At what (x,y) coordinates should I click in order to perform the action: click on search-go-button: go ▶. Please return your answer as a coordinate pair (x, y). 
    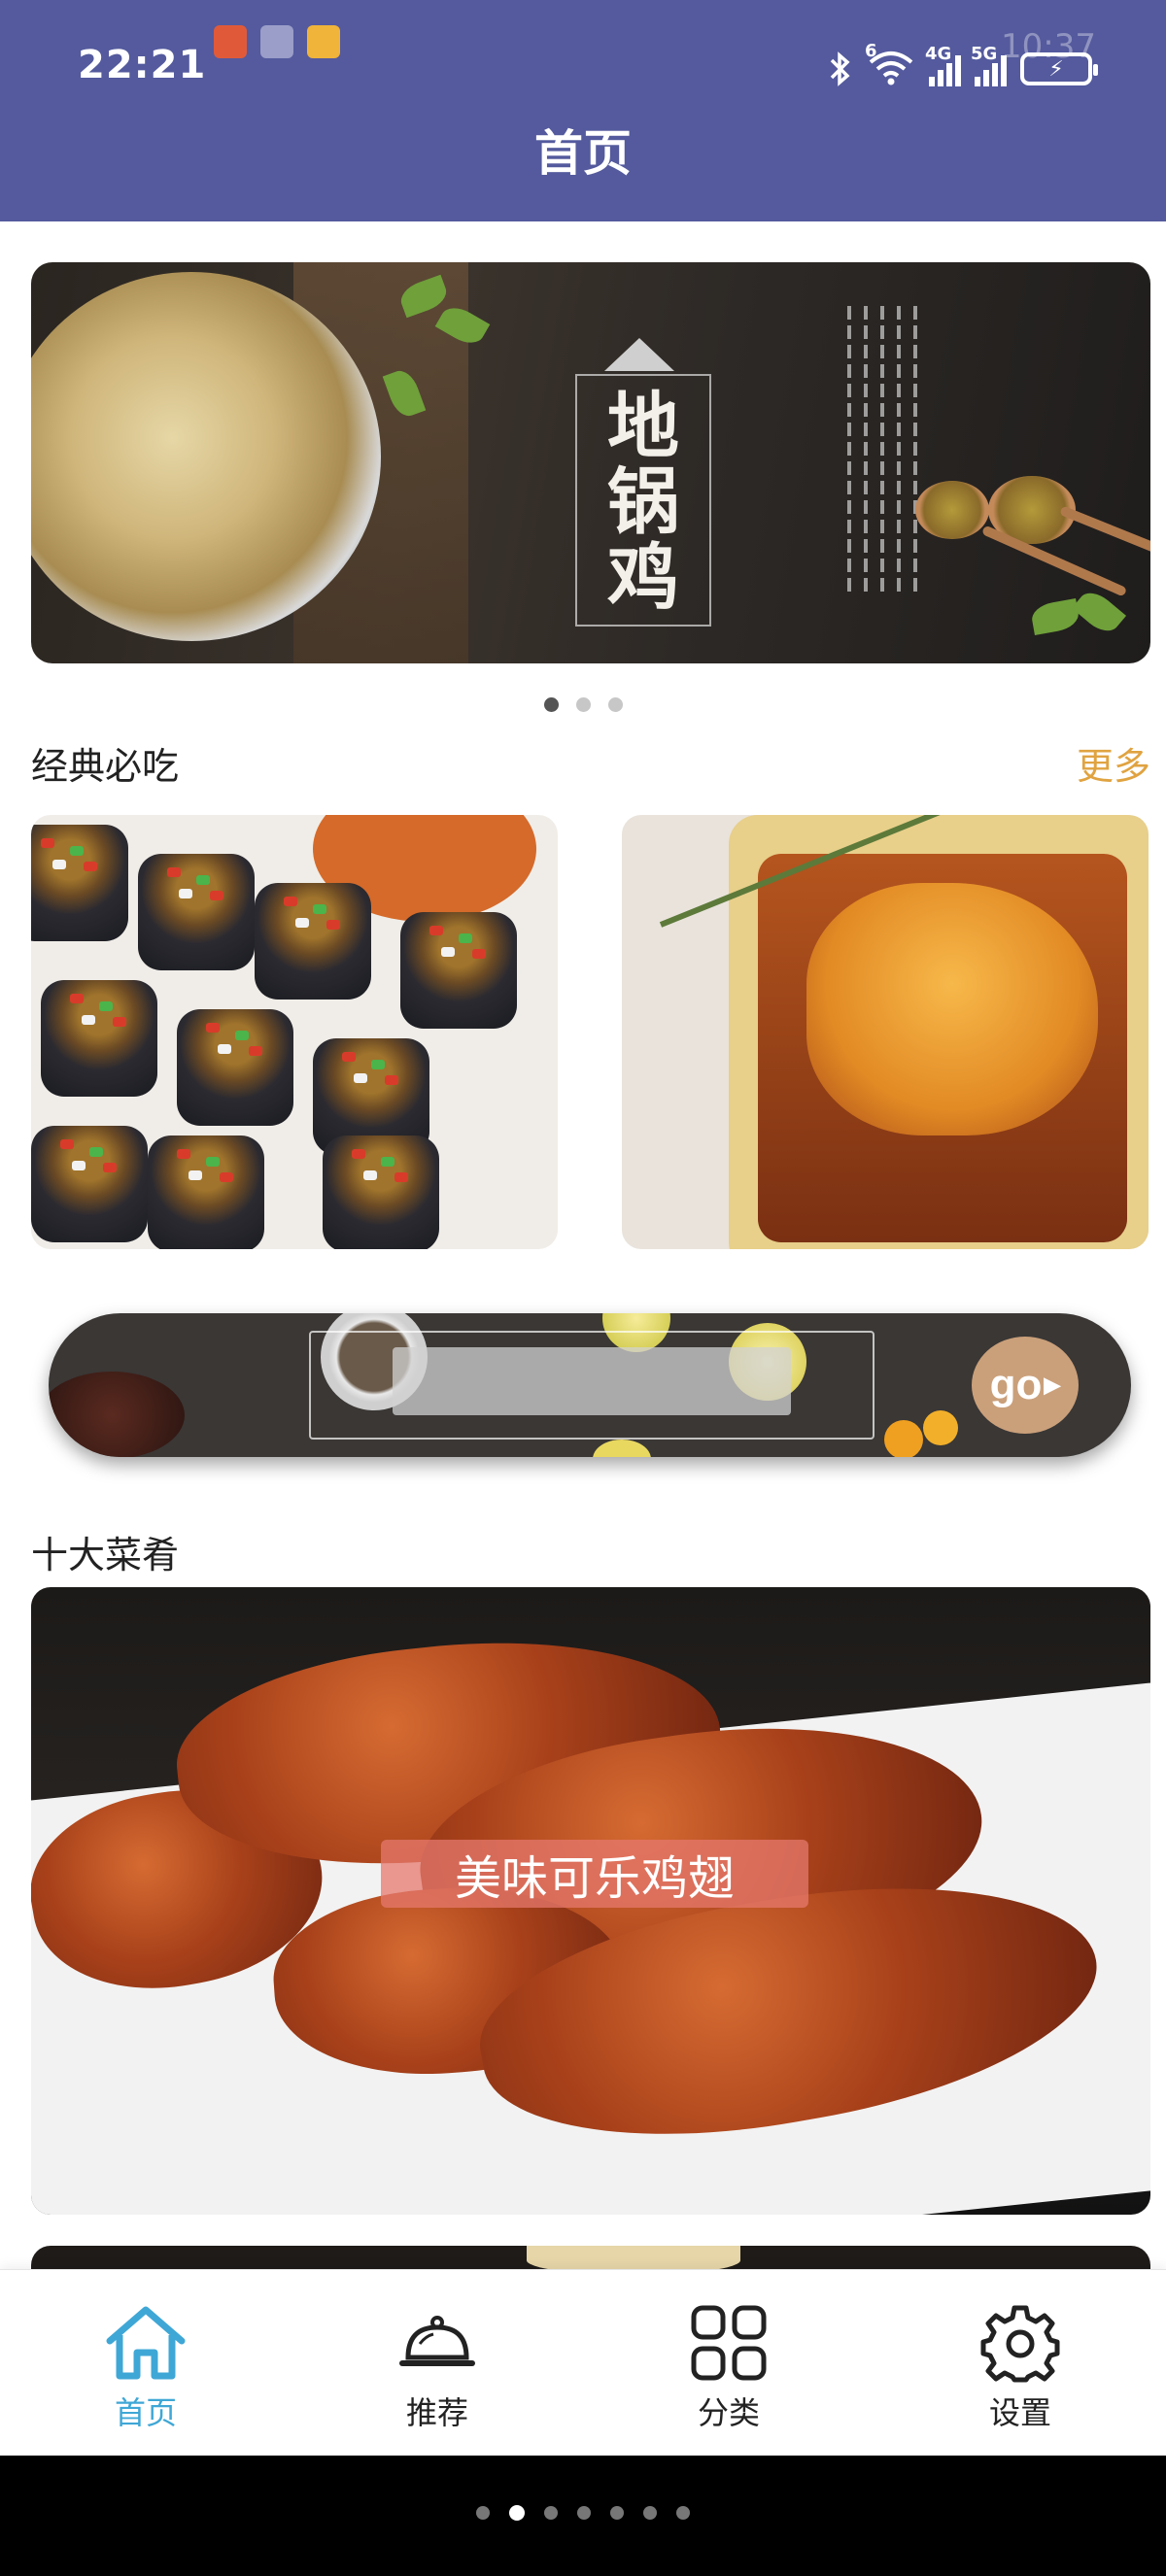
    Looking at the image, I should click on (1025, 1385).